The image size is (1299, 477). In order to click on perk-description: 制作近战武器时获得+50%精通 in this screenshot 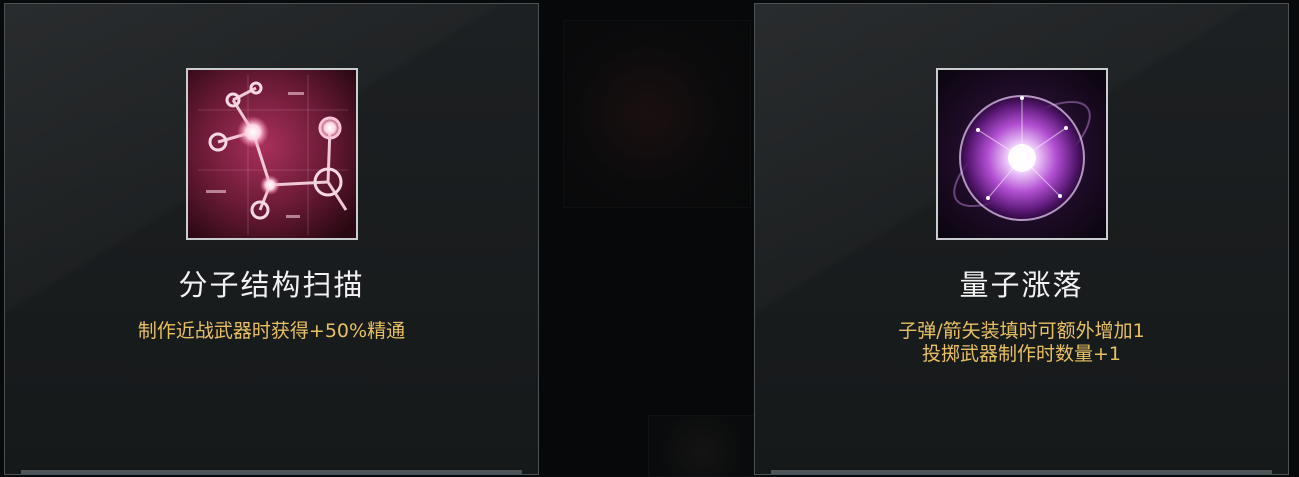, I will do `click(271, 331)`.